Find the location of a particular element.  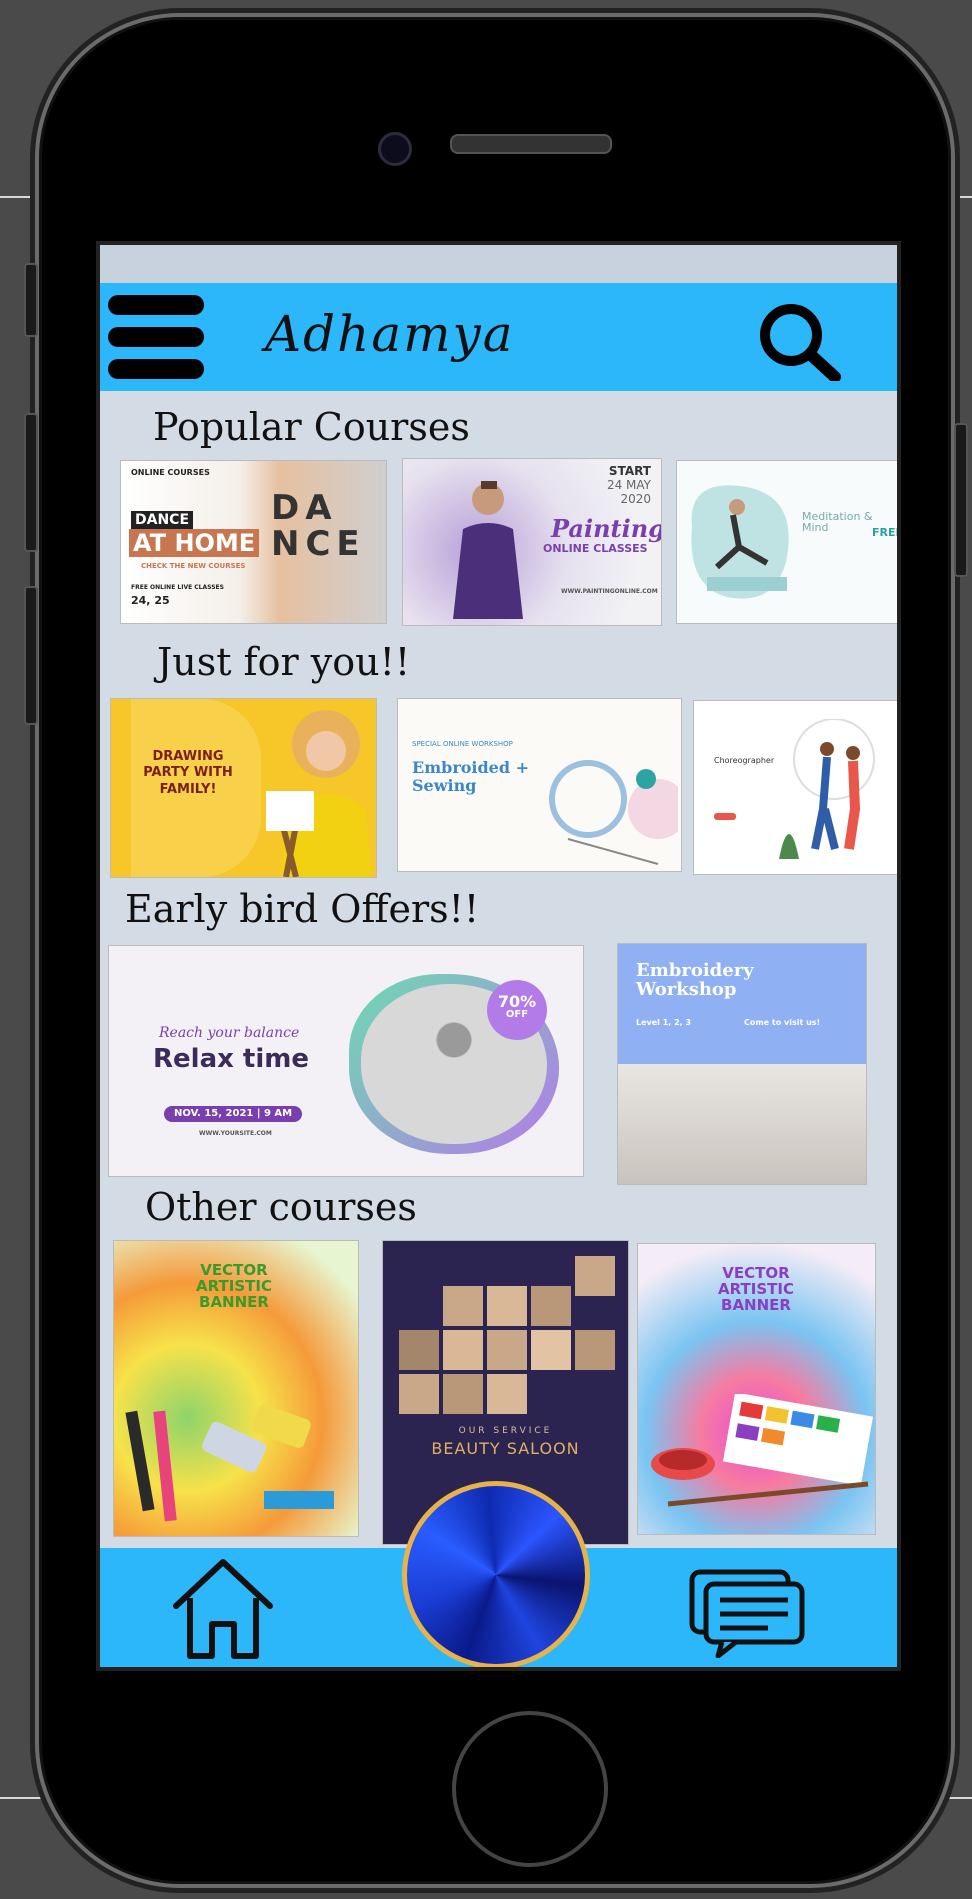

discount-value: 70% is located at coordinates (517, 1001).